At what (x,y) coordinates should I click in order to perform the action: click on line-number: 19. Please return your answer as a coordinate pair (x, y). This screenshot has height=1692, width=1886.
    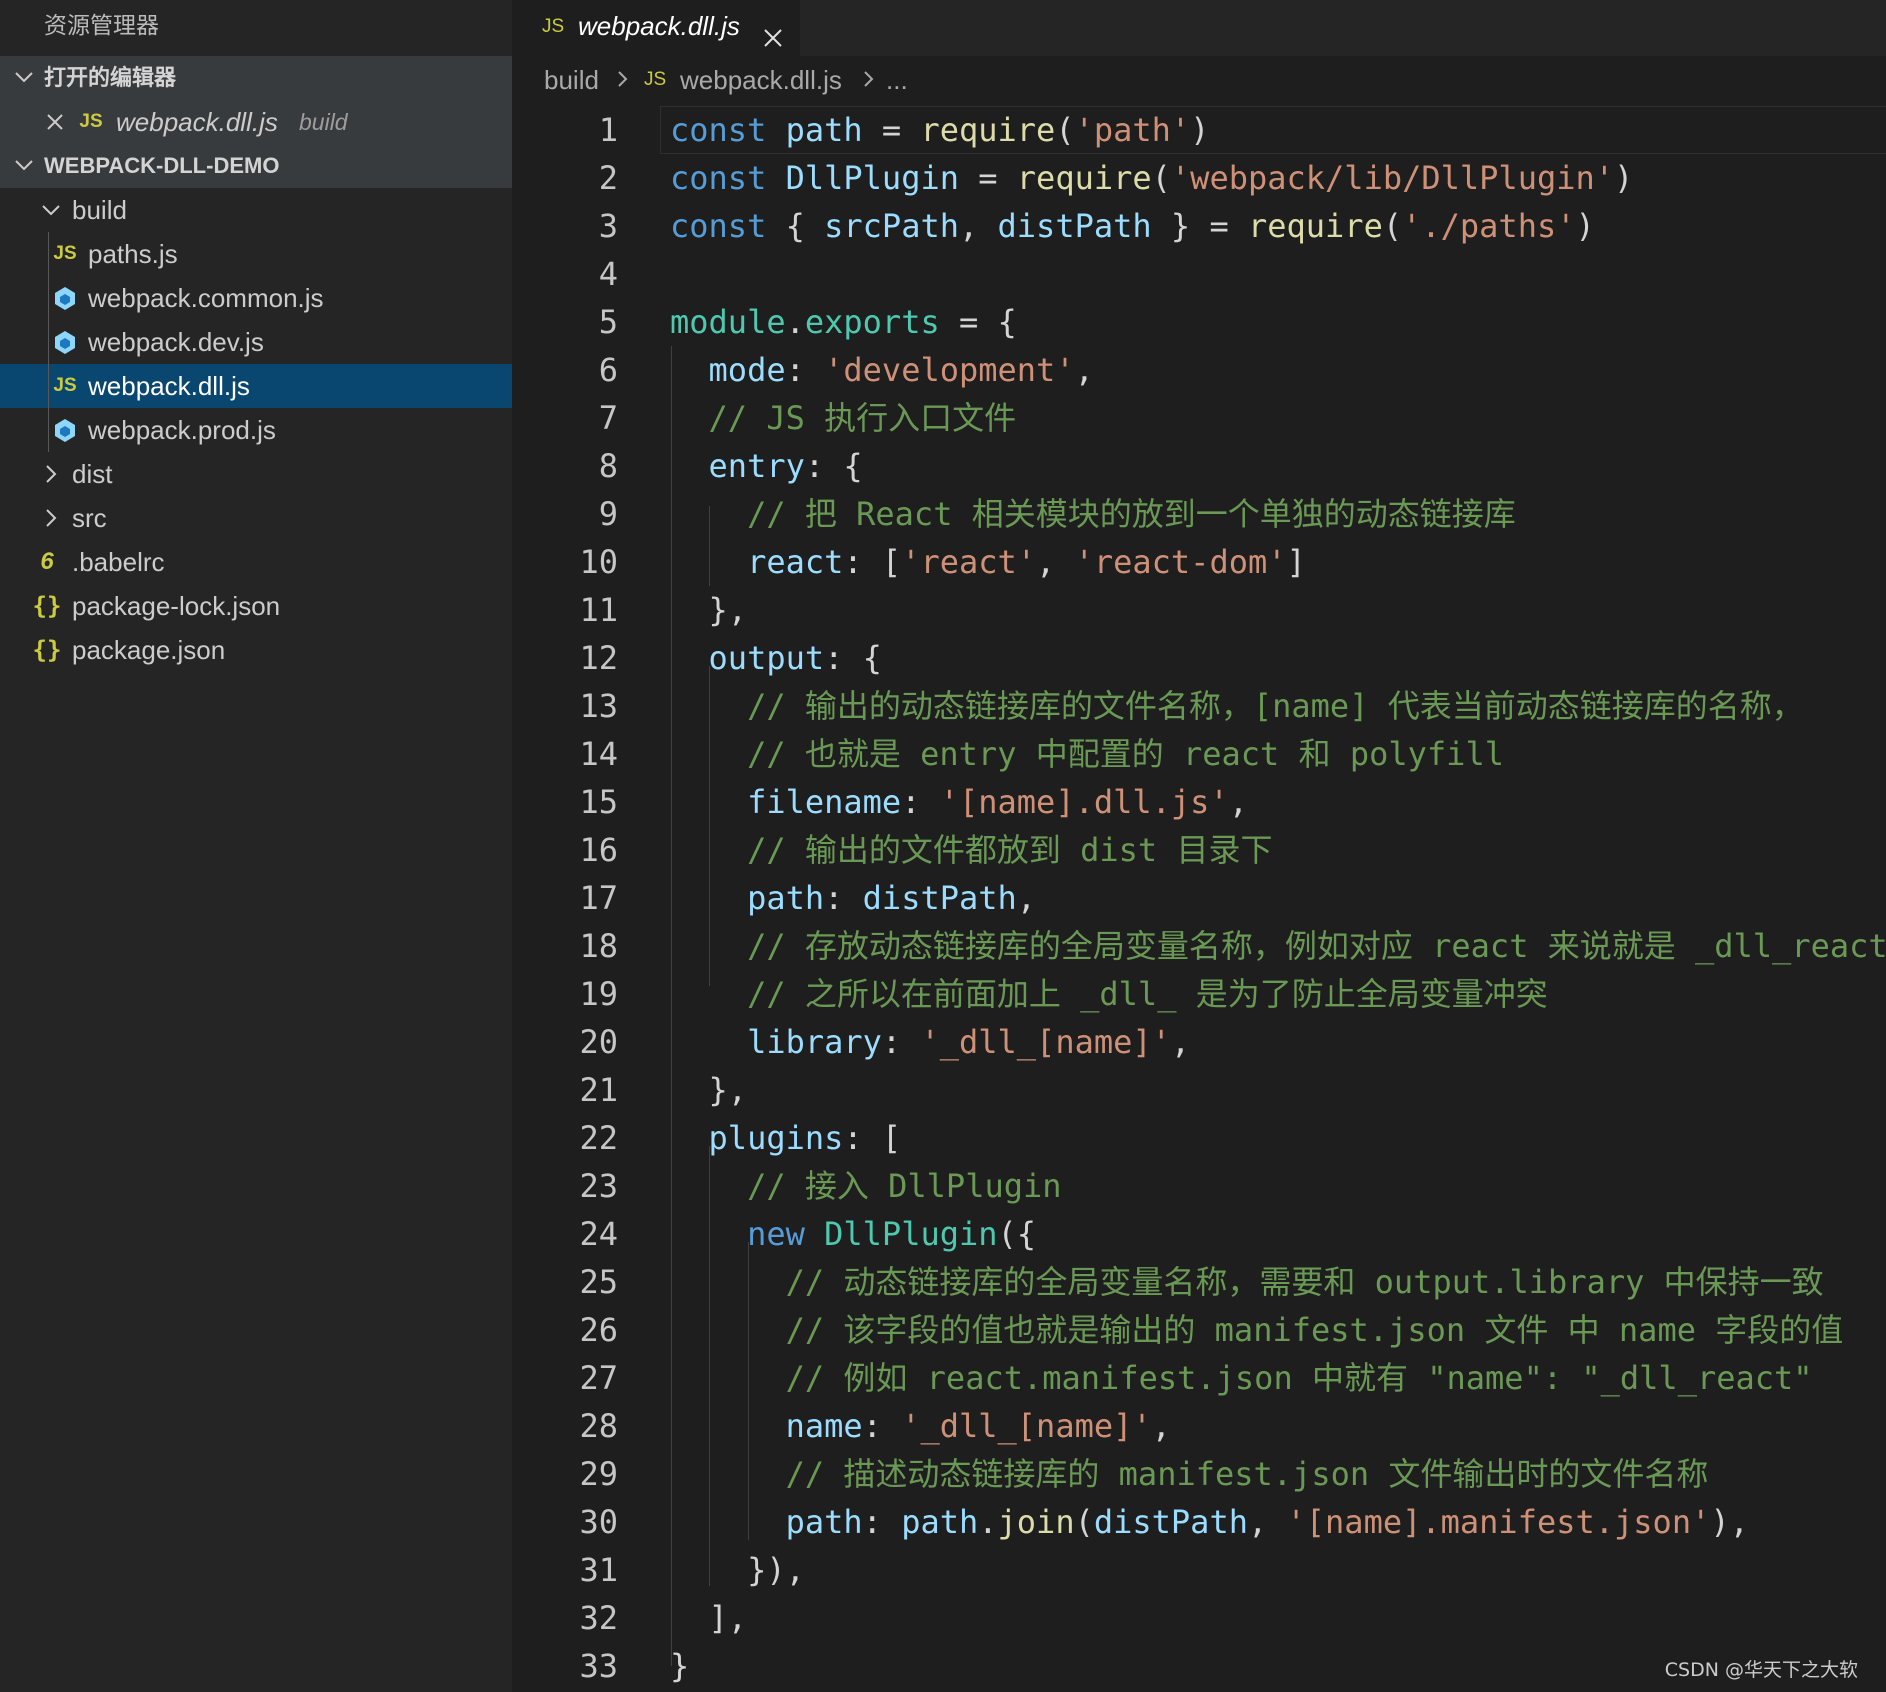
    Looking at the image, I should click on (598, 994).